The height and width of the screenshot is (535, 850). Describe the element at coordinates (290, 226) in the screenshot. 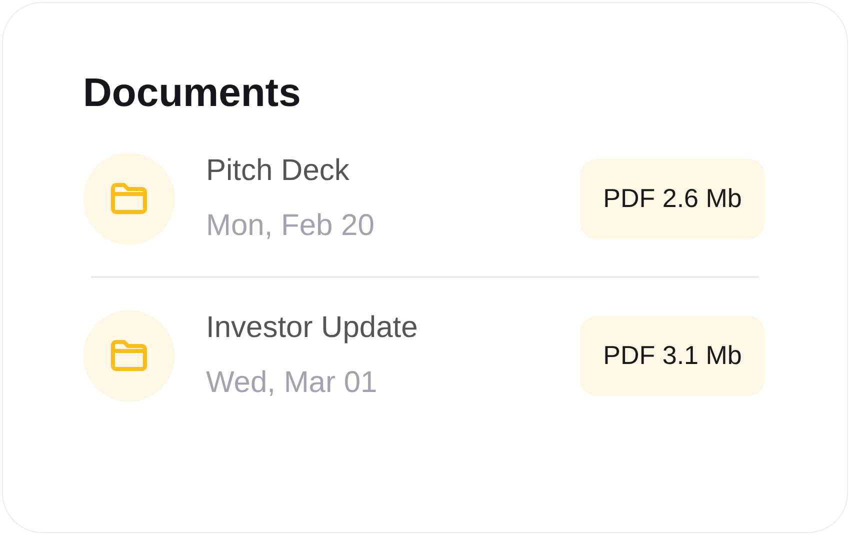

I see `document-date: Mon, Feb 20` at that location.